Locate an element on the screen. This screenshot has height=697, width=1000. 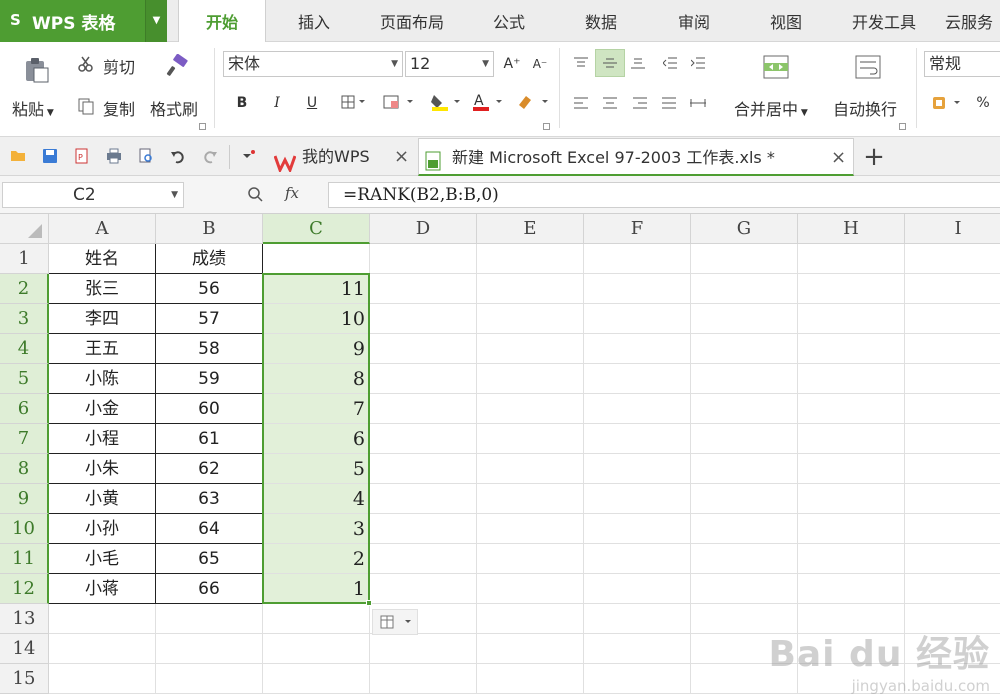
redo-icon is located at coordinates (211, 157).